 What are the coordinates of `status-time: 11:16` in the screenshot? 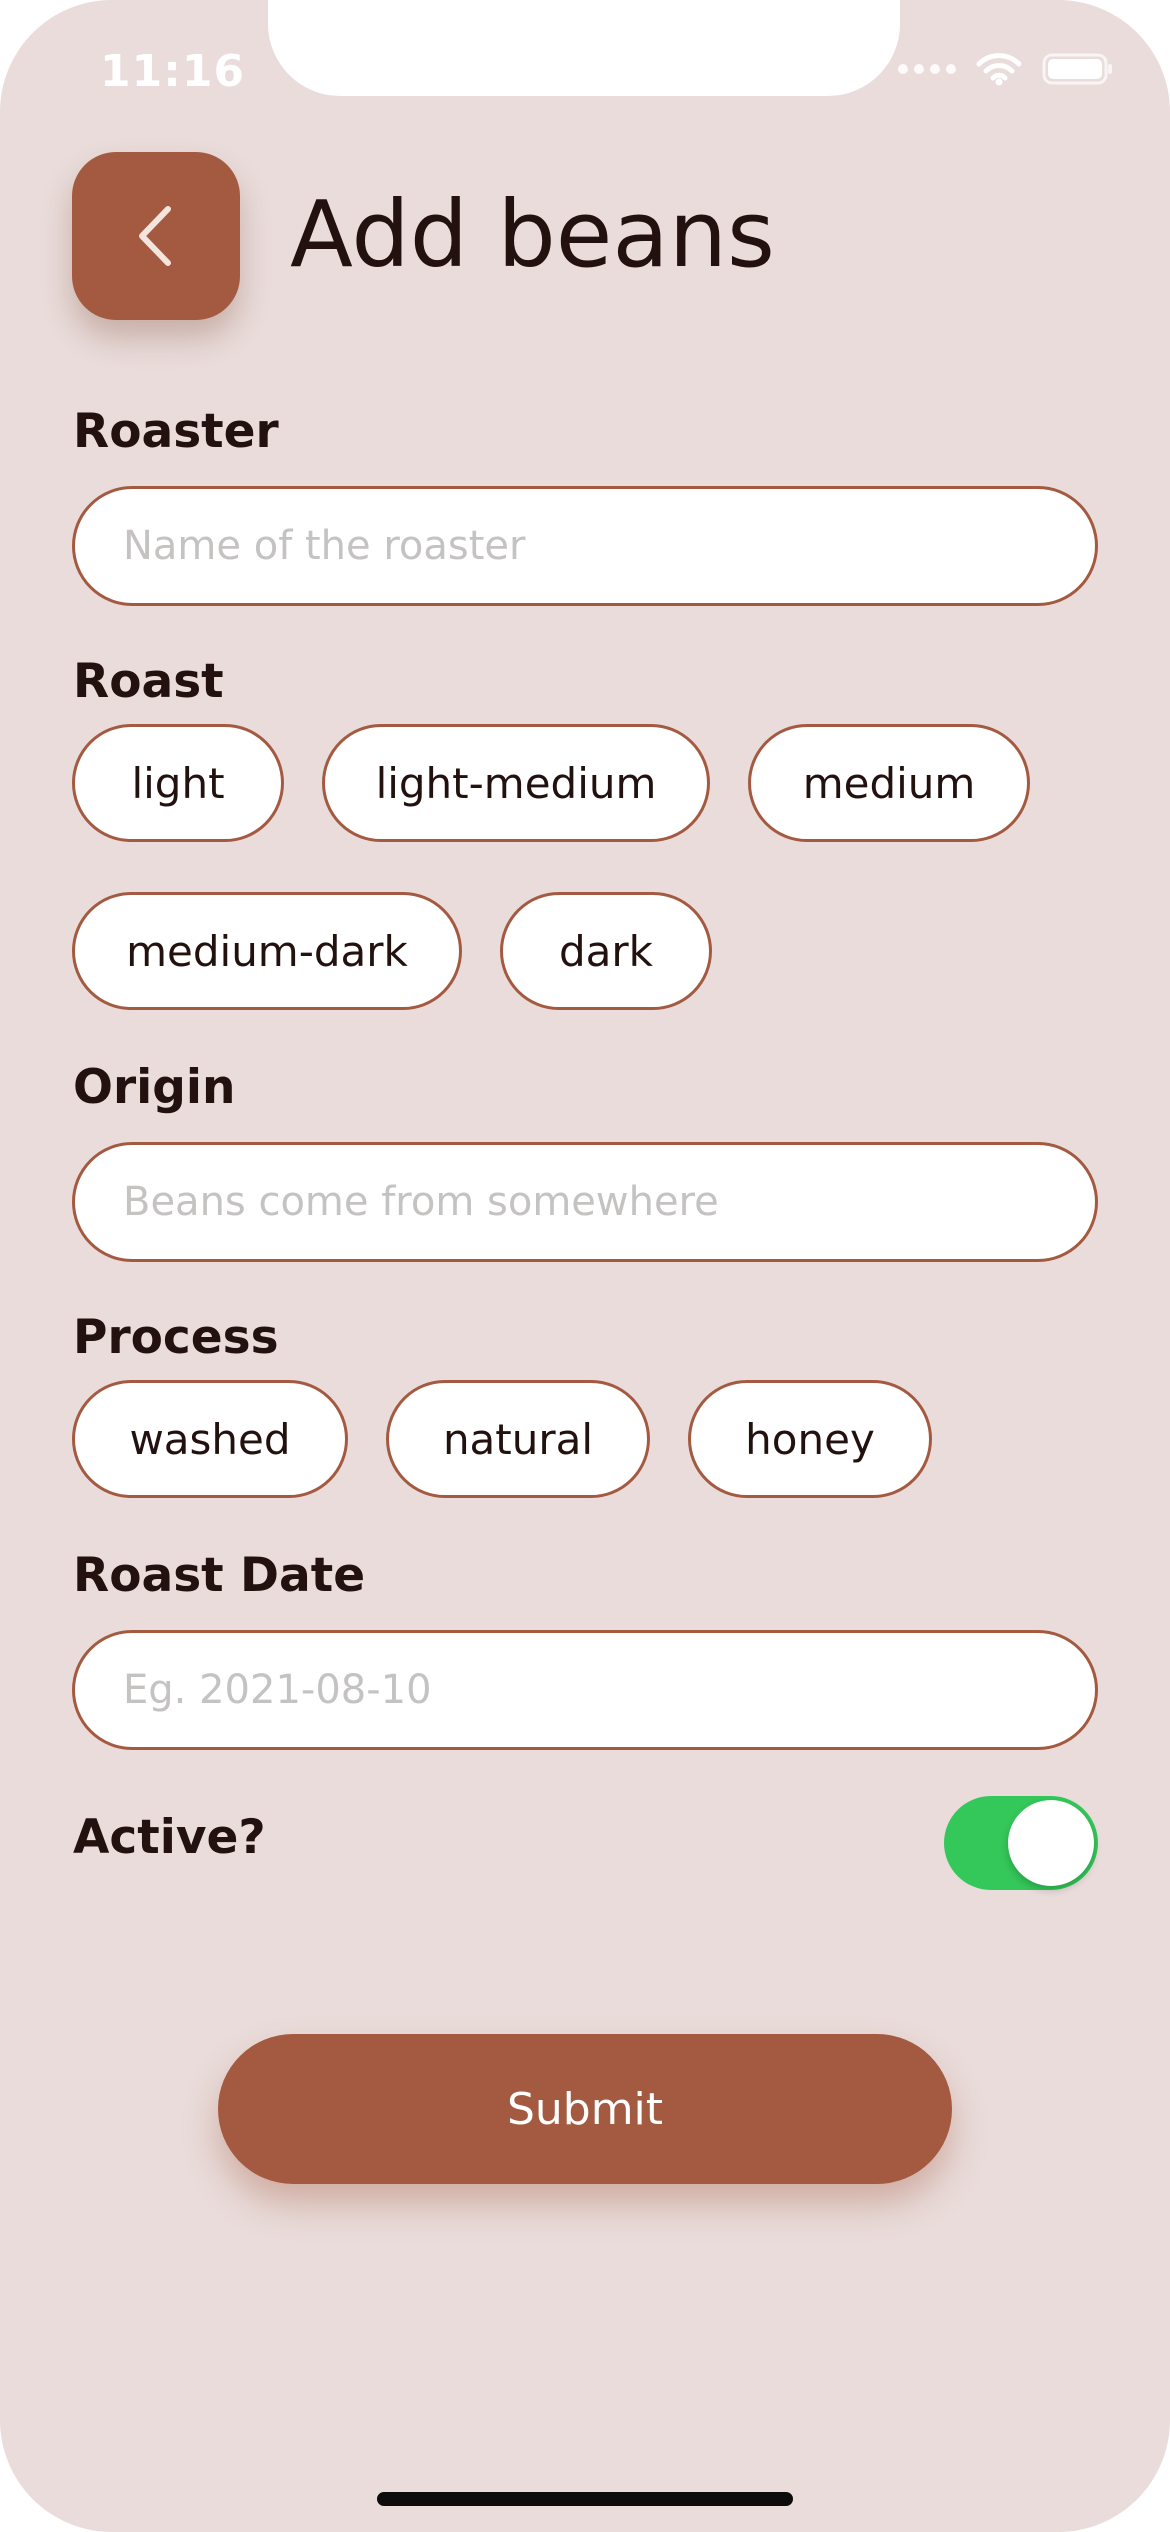 It's located at (173, 71).